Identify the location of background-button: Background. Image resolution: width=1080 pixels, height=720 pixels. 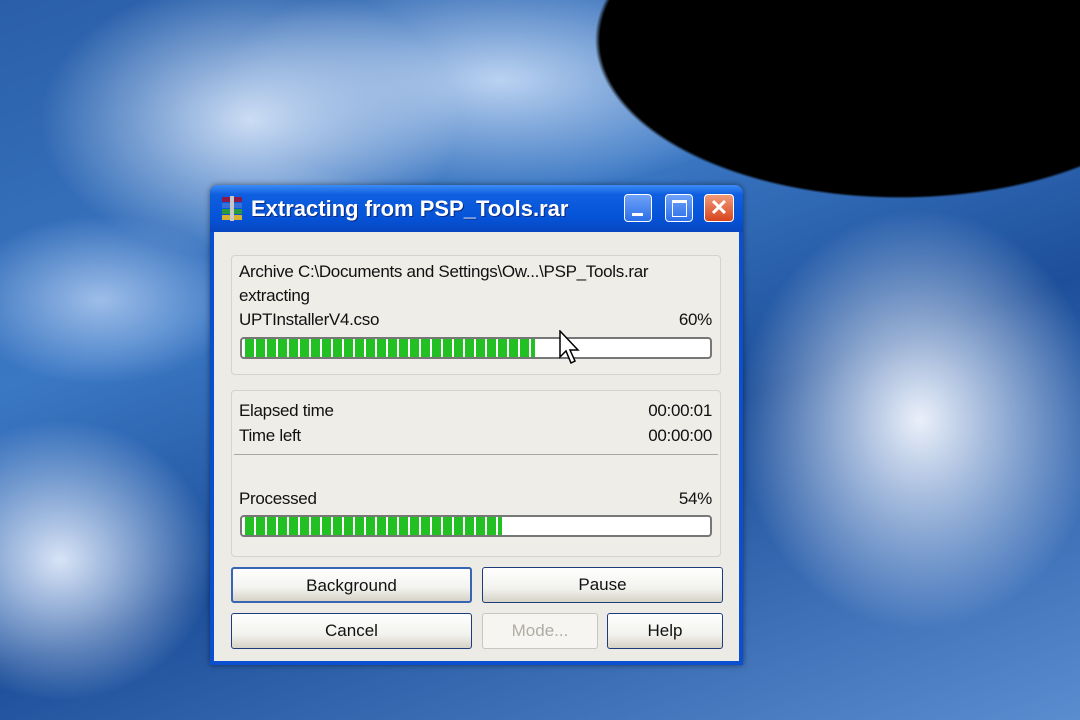
(351, 585).